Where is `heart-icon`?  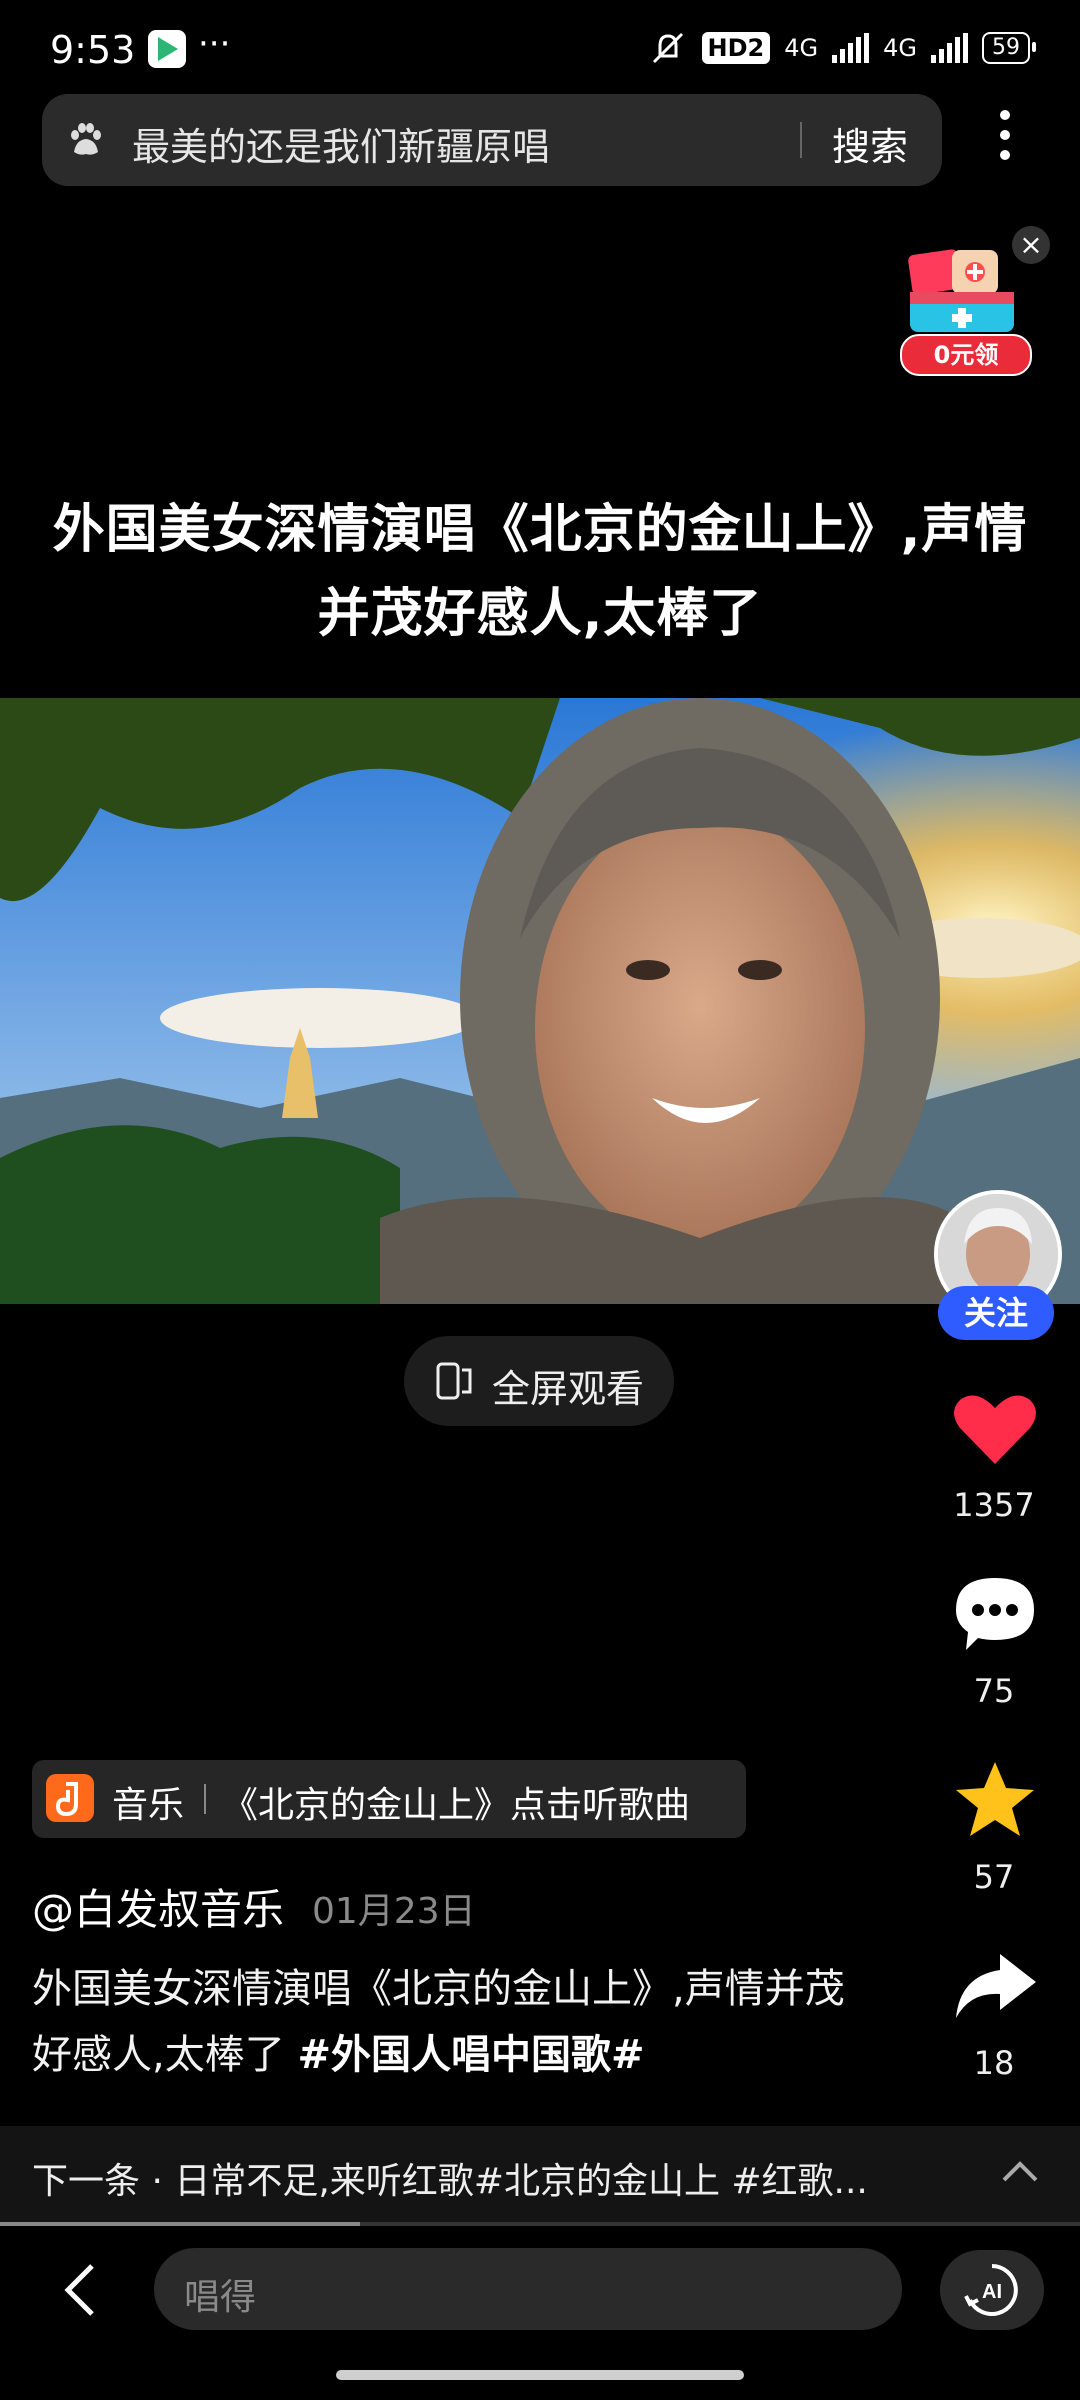
heart-icon is located at coordinates (995, 1429).